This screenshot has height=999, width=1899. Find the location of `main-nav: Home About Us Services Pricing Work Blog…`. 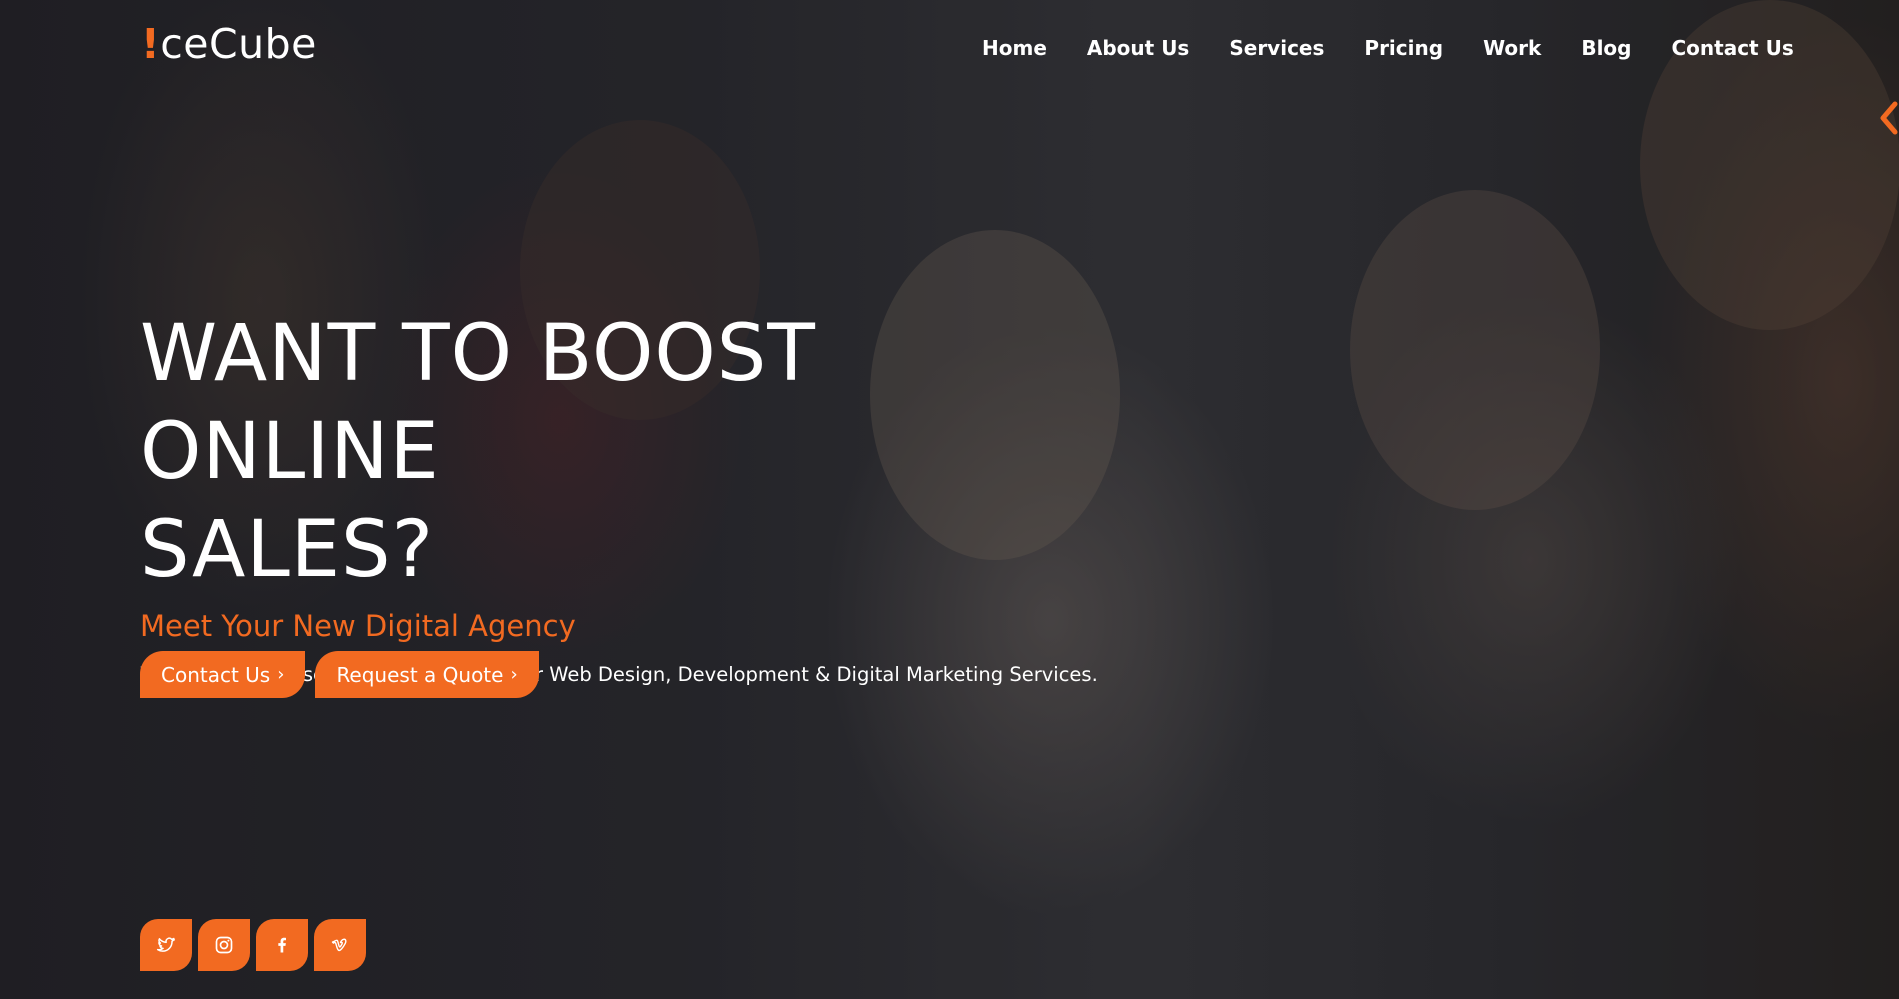

main-nav: Home About Us Services Pricing Work Blog… is located at coordinates (1388, 48).